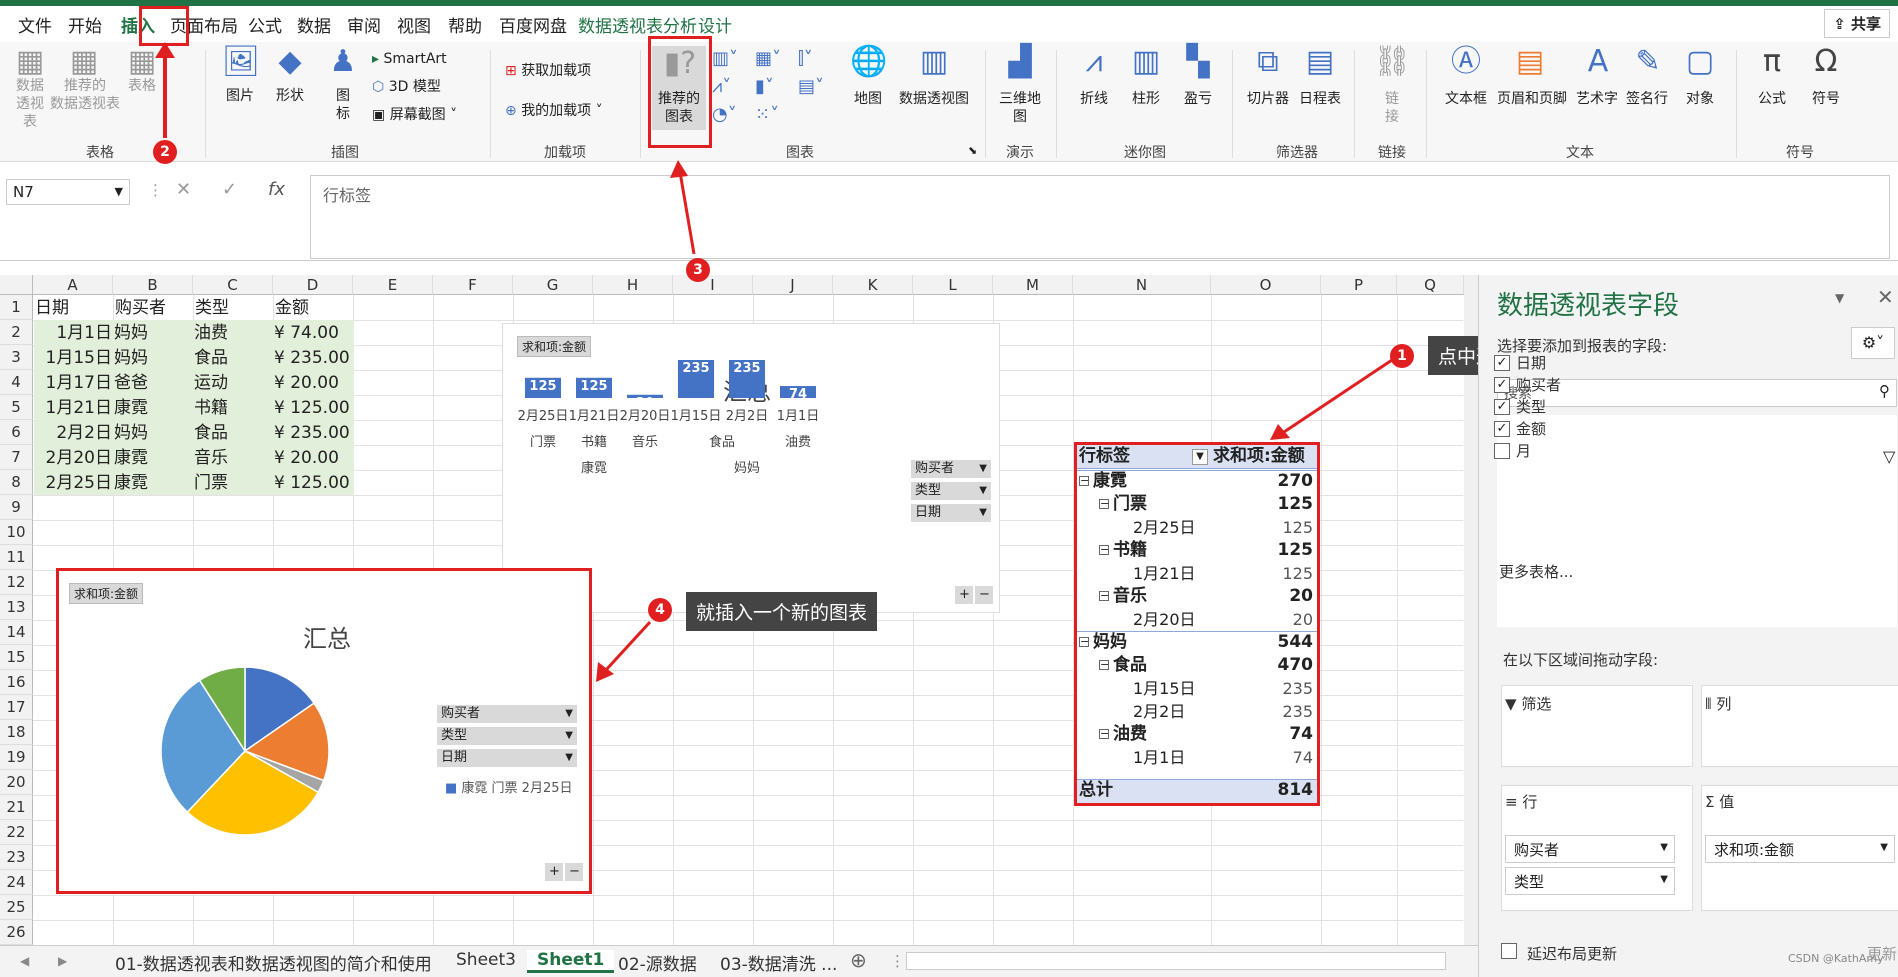 The image size is (1898, 977). I want to click on rows-icon: ≡, so click(1514, 802).